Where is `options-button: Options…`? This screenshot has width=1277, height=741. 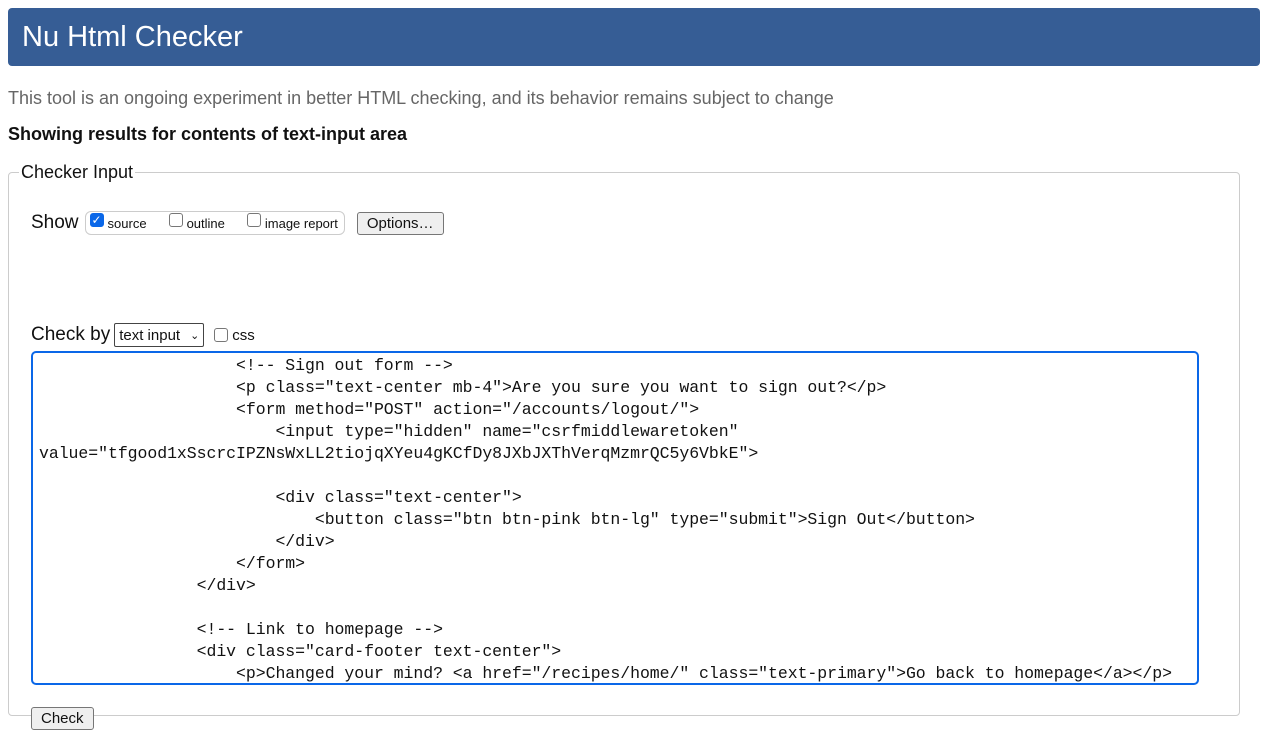 options-button: Options… is located at coordinates (400, 223).